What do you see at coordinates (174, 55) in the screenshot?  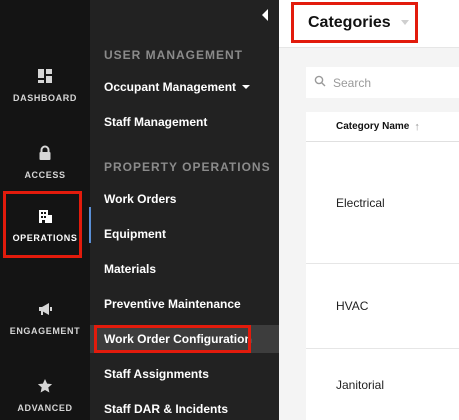 I see `section-heading-user-management: USER MANAGEMENT` at bounding box center [174, 55].